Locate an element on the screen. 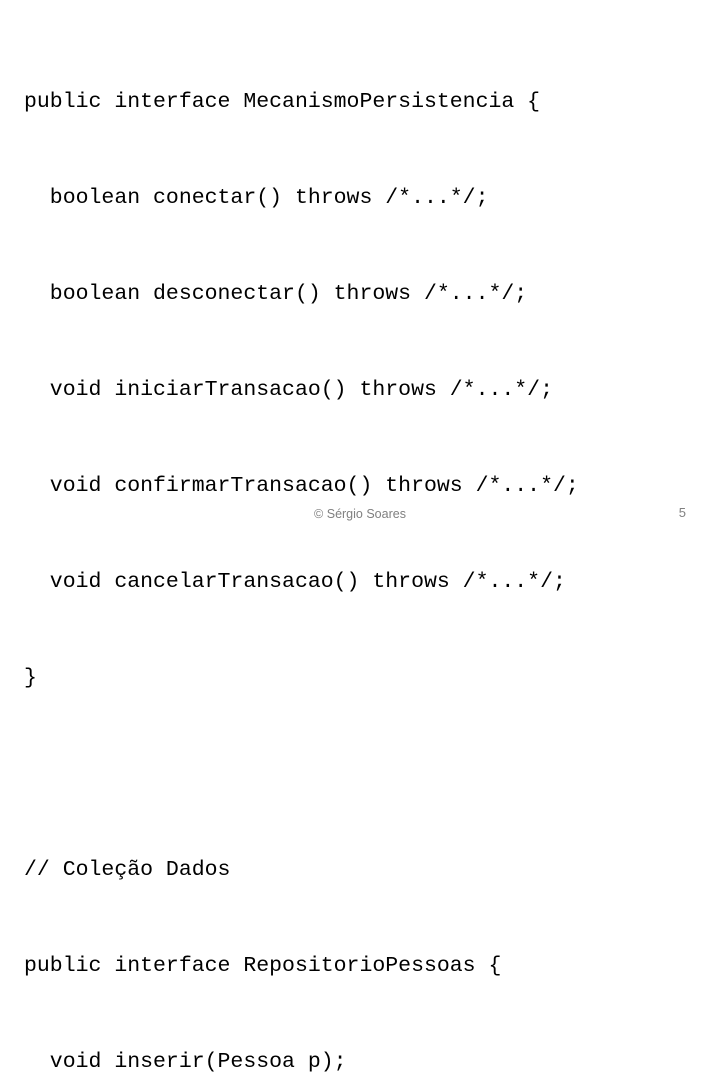 This screenshot has width=720, height=1080. code-line: } is located at coordinates (30, 678).